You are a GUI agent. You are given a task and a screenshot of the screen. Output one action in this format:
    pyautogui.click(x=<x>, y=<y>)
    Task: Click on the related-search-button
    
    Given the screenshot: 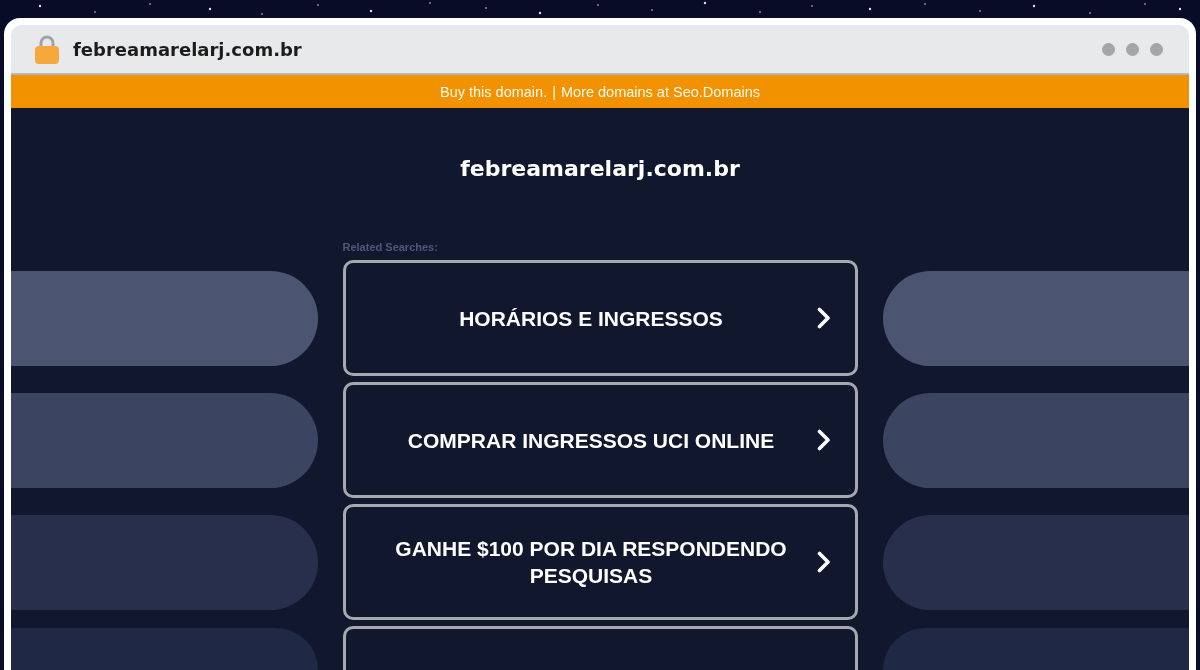 What is the action you would take?
    pyautogui.click(x=600, y=648)
    